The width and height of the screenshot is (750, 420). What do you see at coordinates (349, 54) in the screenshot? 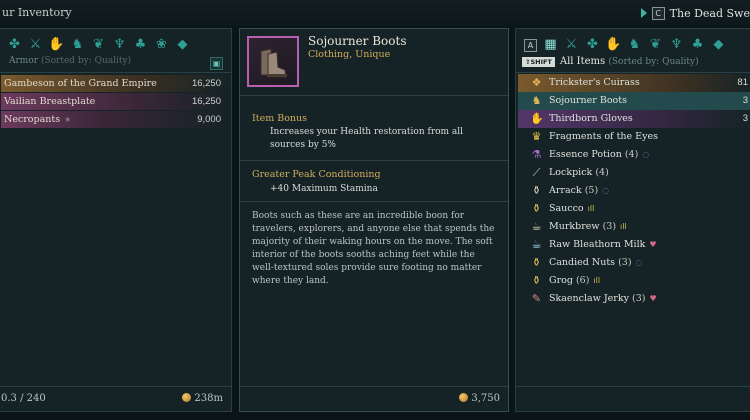
I see `item-type: Clothing, Unique` at bounding box center [349, 54].